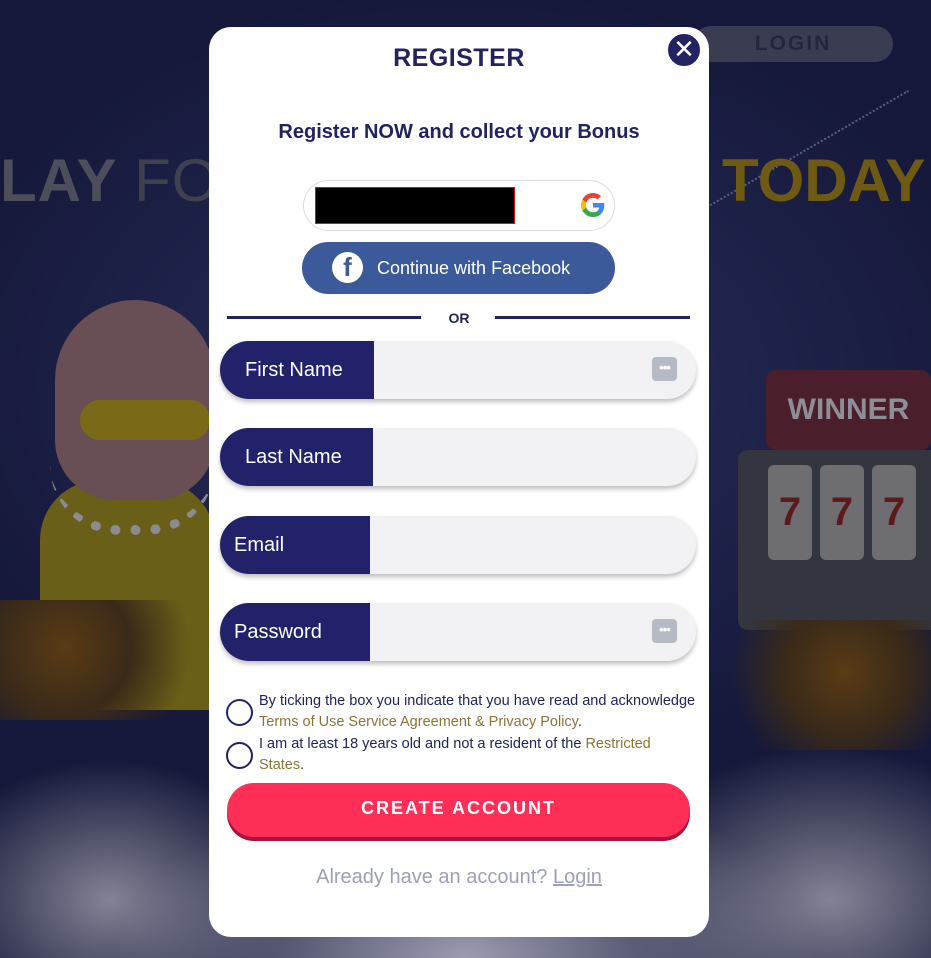  What do you see at coordinates (295, 632) in the screenshot?
I see `password-label: Password` at bounding box center [295, 632].